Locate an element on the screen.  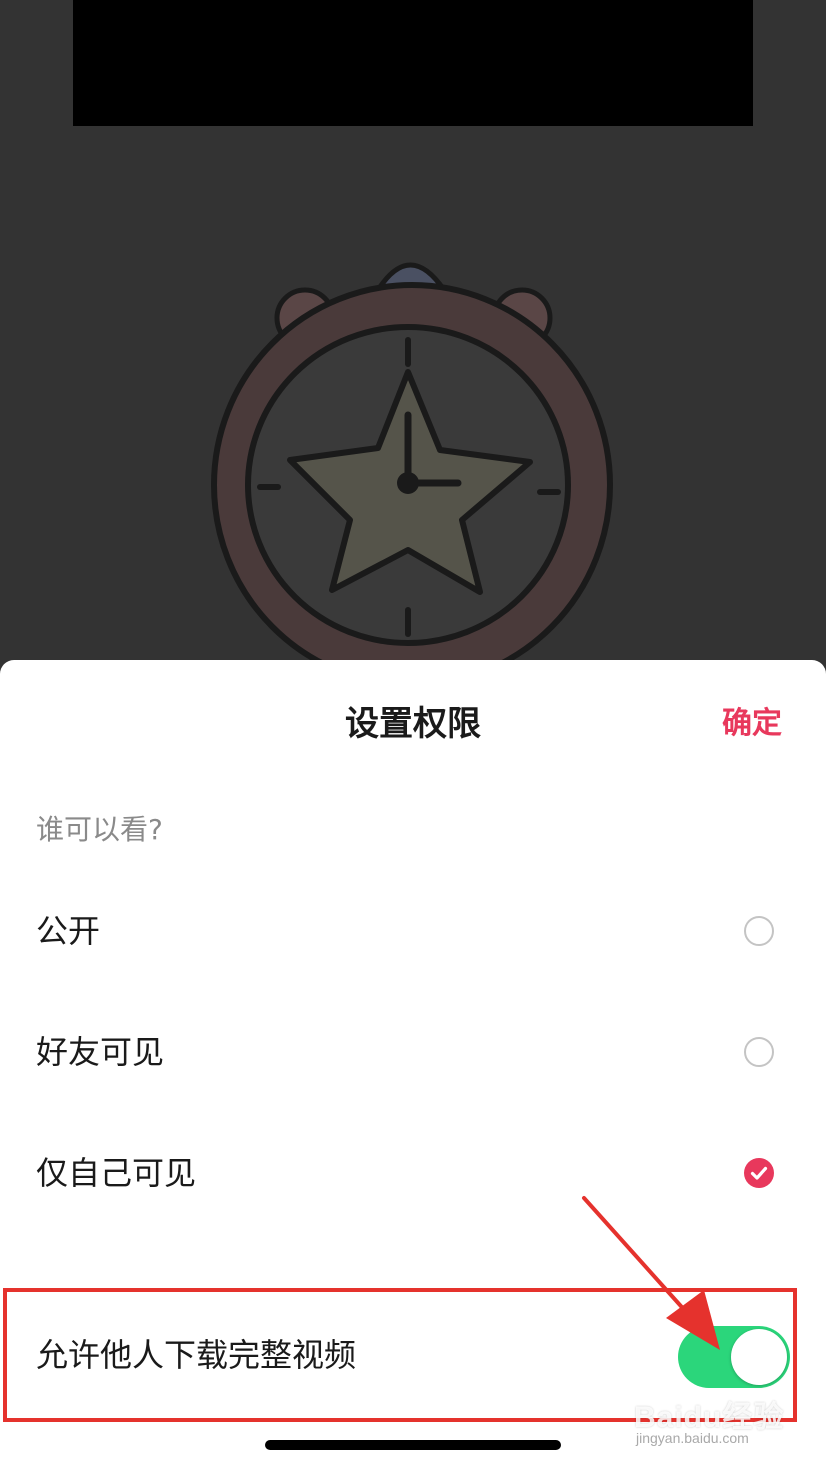
video-preview is located at coordinates (413, 63).